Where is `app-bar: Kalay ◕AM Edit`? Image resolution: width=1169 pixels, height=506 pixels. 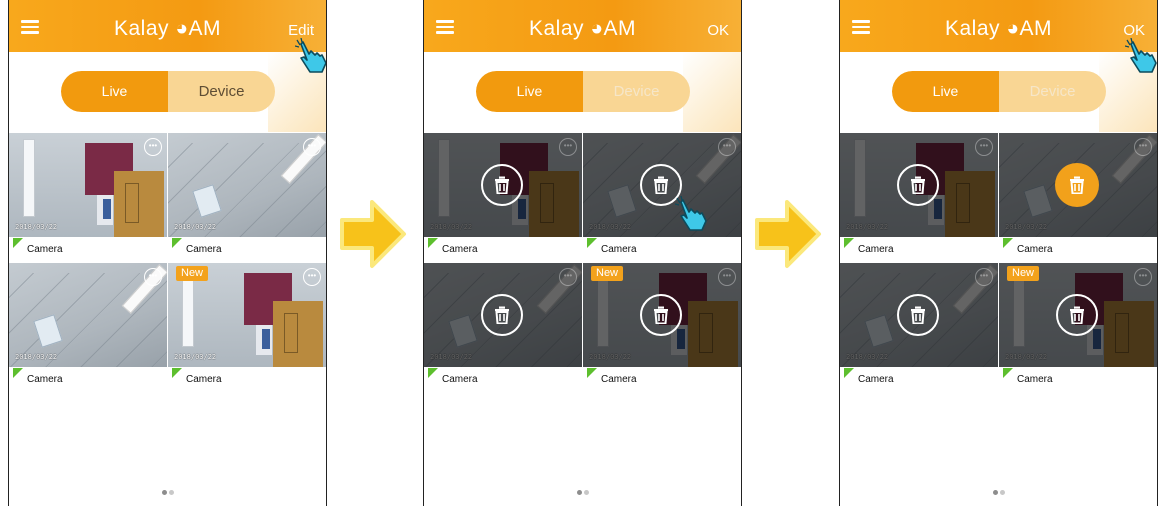
app-bar: Kalay ◕AM Edit is located at coordinates (167, 26).